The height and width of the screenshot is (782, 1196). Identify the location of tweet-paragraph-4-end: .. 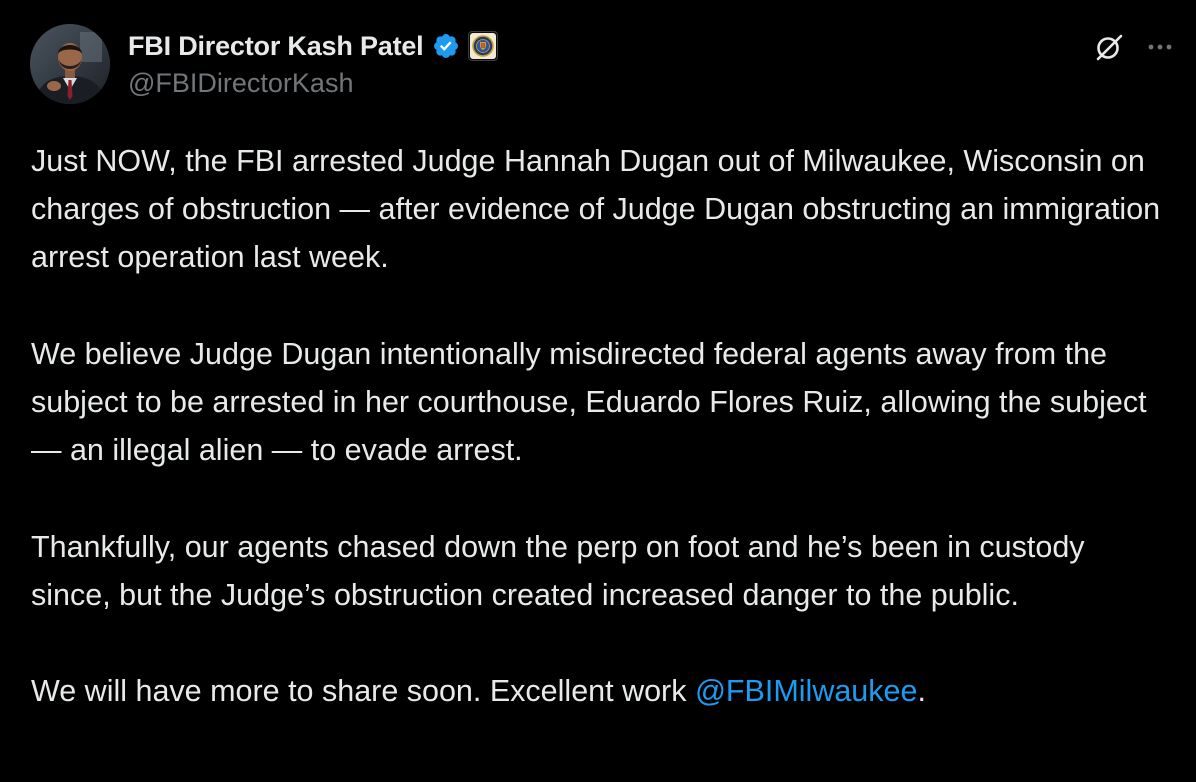
(921, 691).